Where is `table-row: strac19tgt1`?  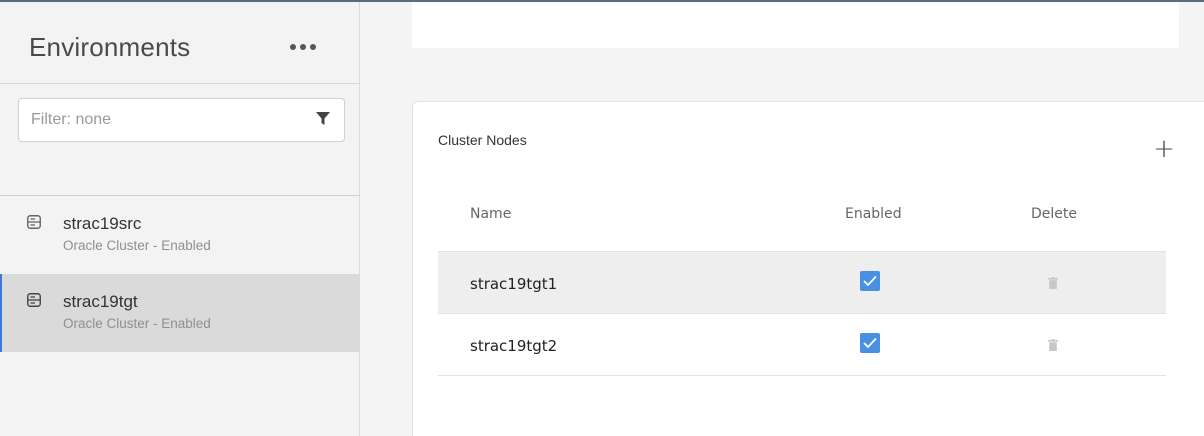 table-row: strac19tgt1 is located at coordinates (802, 283).